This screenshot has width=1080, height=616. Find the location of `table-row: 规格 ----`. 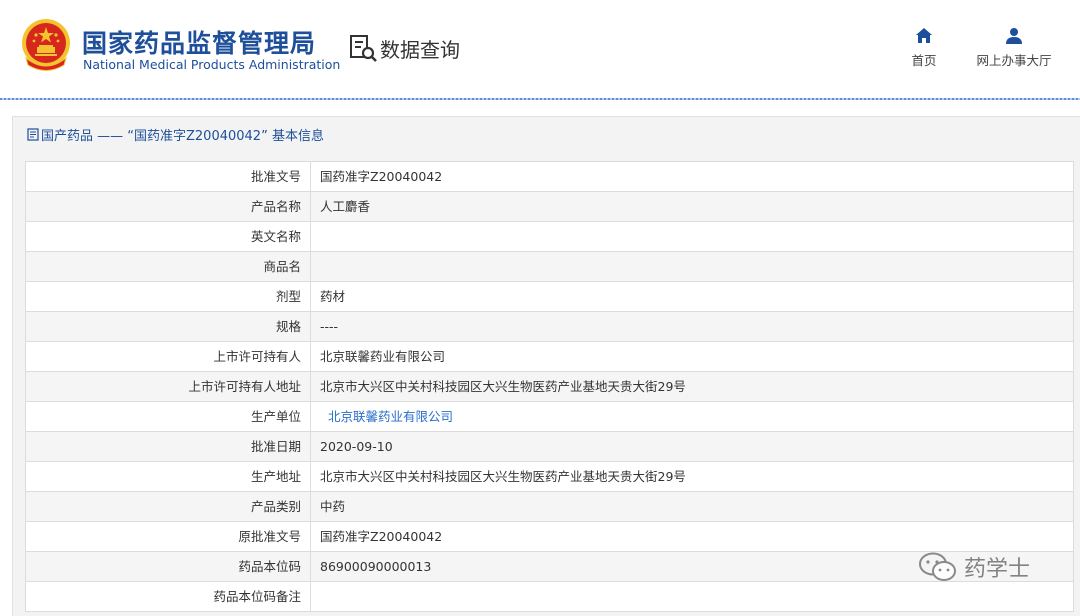

table-row: 规格 ---- is located at coordinates (550, 327).